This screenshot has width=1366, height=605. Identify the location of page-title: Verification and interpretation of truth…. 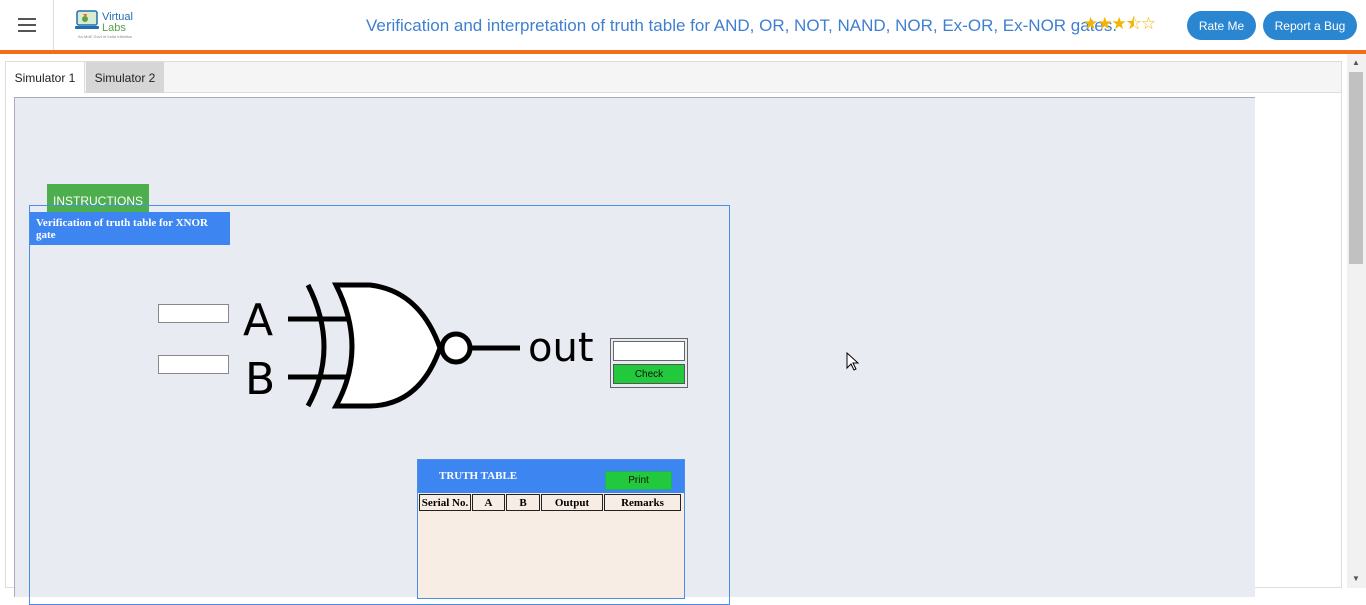
(742, 25).